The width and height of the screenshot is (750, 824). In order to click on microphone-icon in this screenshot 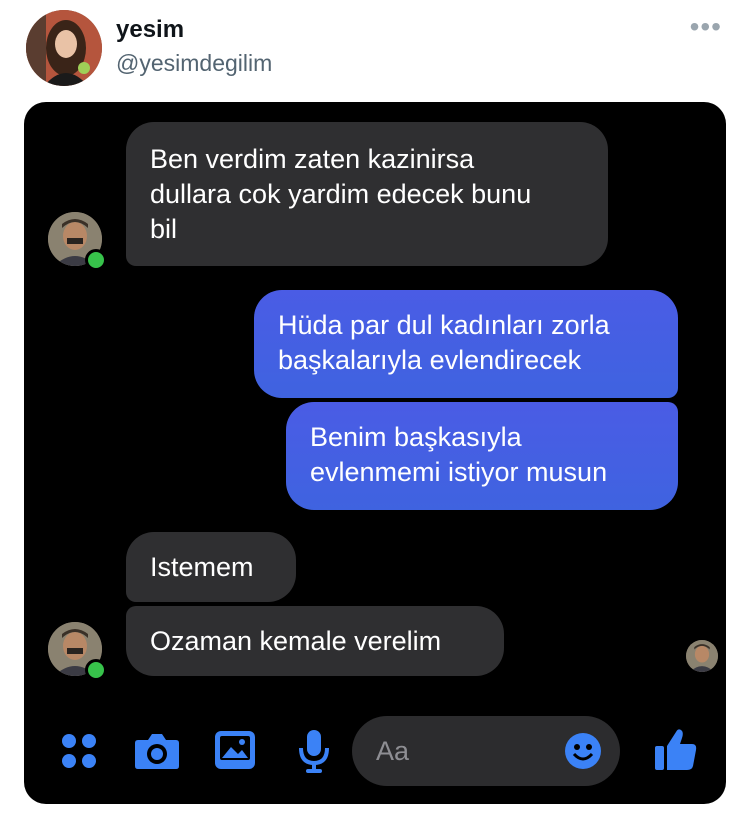, I will do `click(314, 753)`.